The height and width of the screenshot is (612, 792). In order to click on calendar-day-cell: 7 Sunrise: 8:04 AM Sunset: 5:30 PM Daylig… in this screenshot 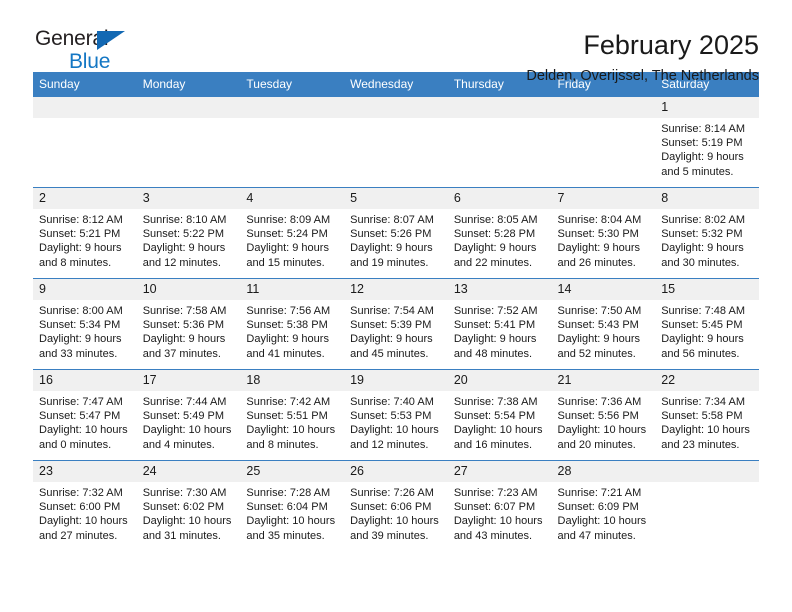, I will do `click(603, 233)`.